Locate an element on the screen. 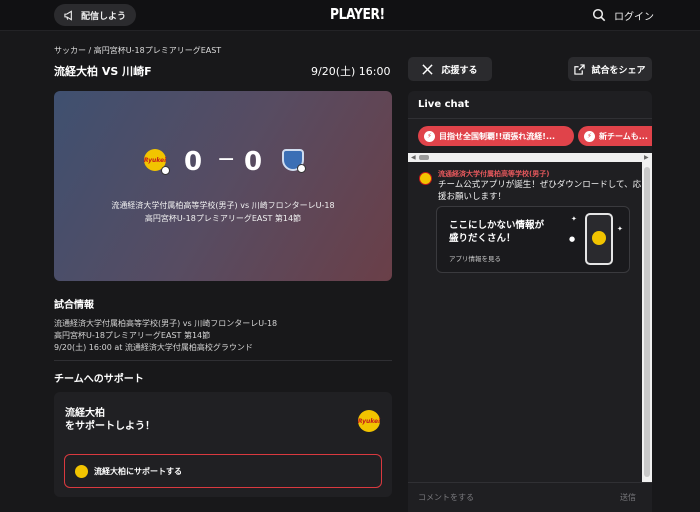 The image size is (700, 512). support-text: 流経大柏 をサポートしよう！ is located at coordinates (110, 420).